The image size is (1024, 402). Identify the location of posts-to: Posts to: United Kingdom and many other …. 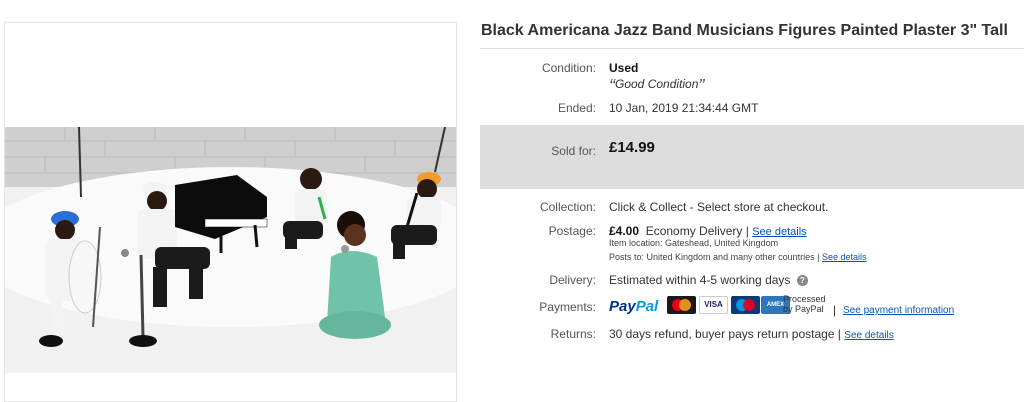
(738, 257).